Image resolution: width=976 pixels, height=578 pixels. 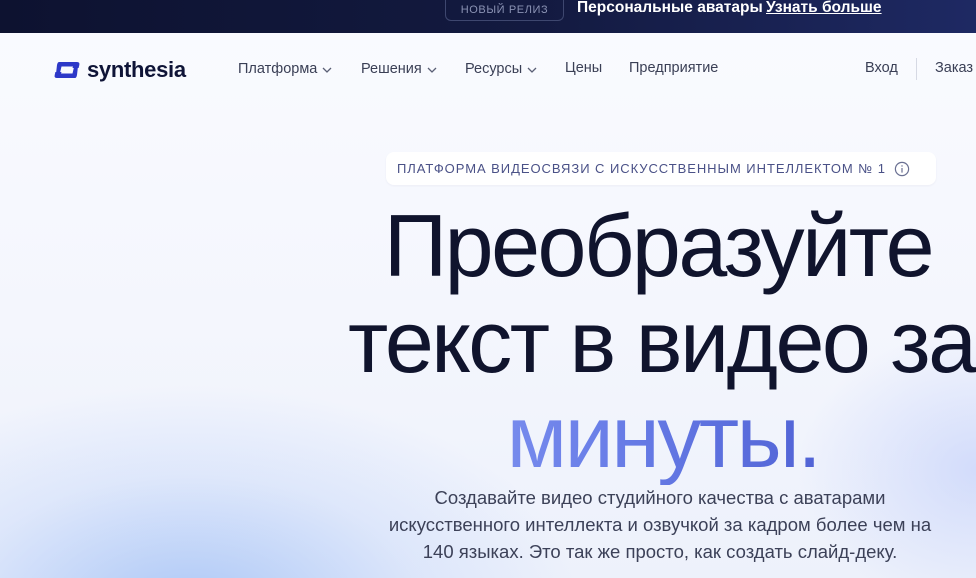 I want to click on new-release-badge: НОВЫЙ РЕЛИЗ, so click(x=504, y=10).